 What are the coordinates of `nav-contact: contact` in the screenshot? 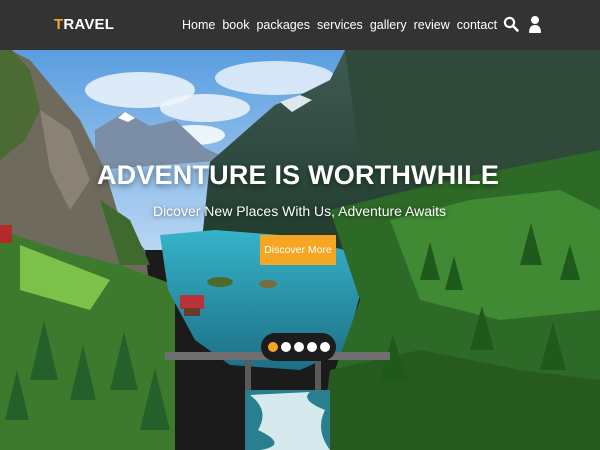 It's located at (477, 25).